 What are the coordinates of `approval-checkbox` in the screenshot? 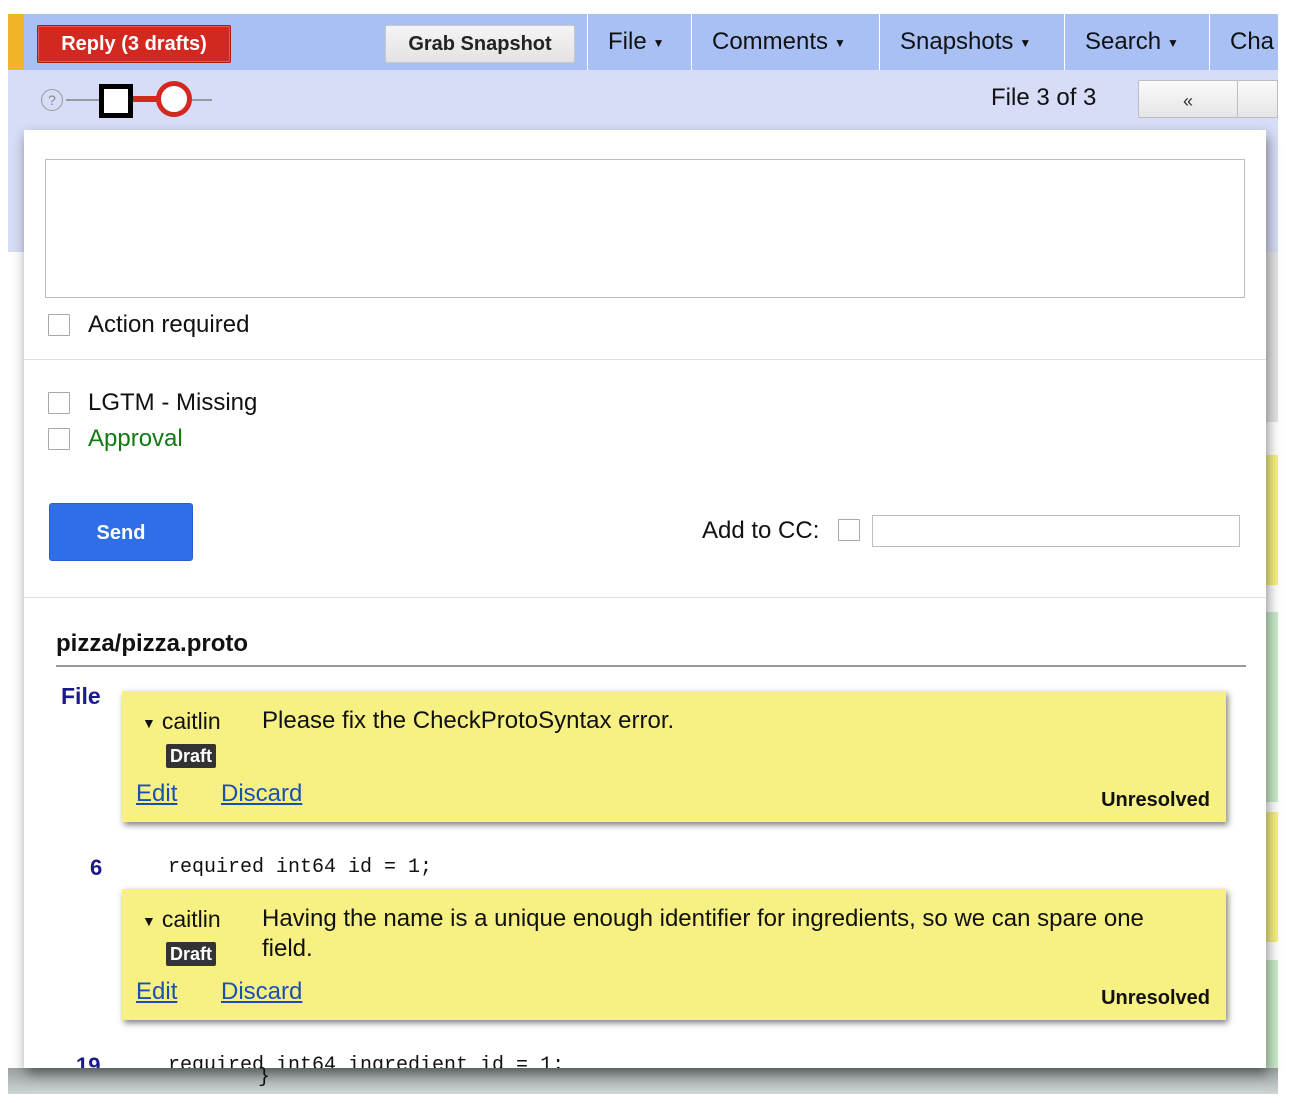 It's located at (59, 439).